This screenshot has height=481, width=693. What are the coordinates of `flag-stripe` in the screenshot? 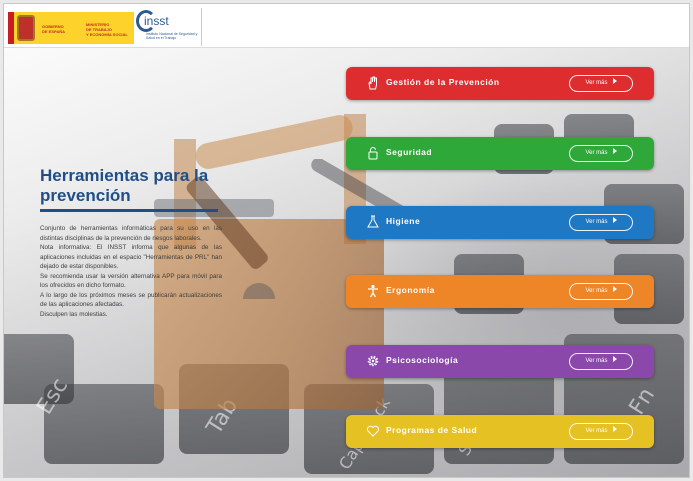 It's located at (11, 28).